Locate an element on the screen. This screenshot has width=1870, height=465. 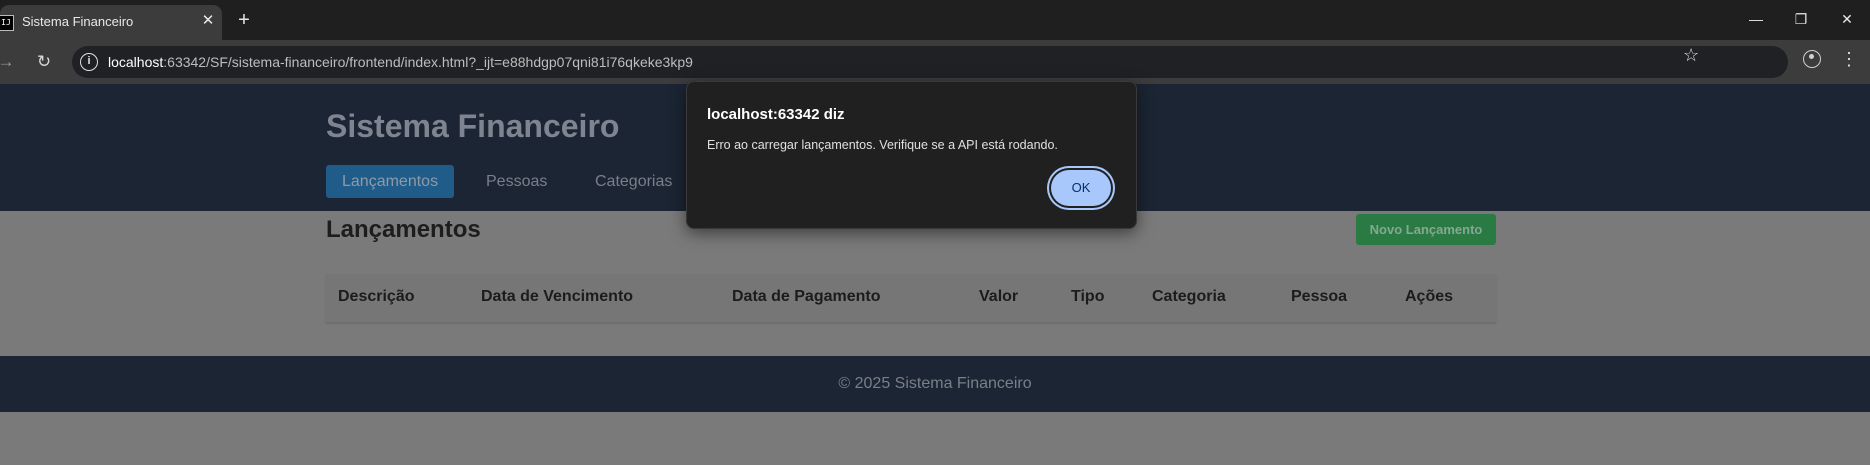
restore-icon: ❐ is located at coordinates (1801, 19).